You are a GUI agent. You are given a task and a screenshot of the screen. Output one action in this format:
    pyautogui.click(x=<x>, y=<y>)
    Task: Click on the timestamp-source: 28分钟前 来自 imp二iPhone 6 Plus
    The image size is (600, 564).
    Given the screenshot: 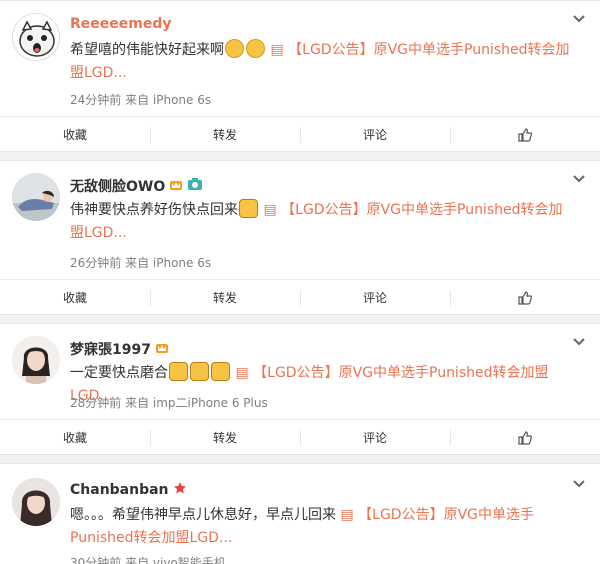 What is the action you would take?
    pyautogui.click(x=169, y=403)
    